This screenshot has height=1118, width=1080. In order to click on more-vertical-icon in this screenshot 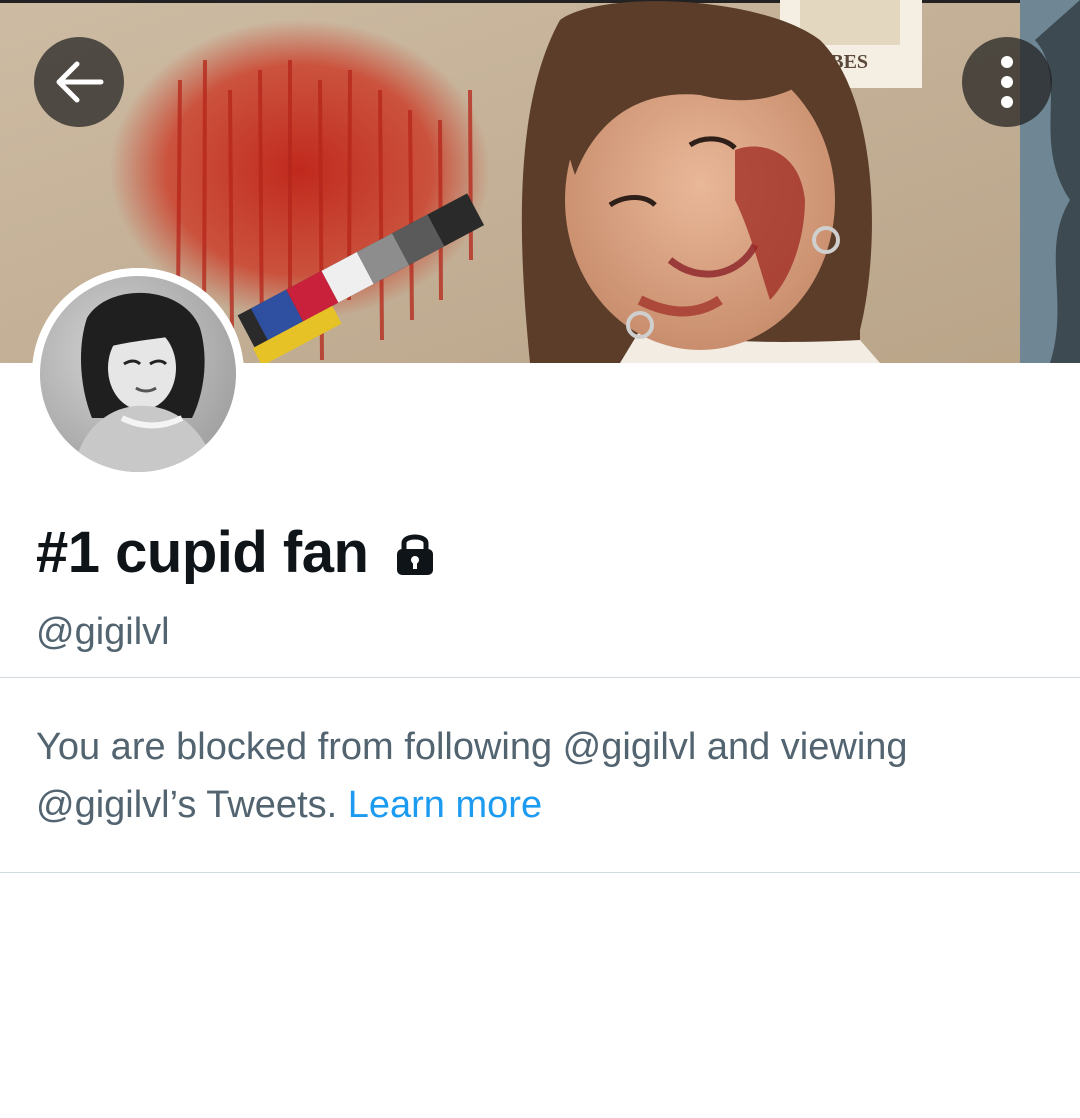, I will do `click(1007, 82)`.